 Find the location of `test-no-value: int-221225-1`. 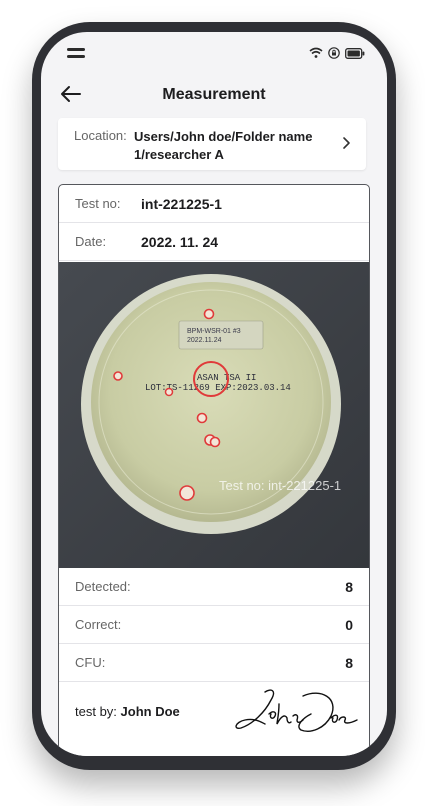

test-no-value: int-221225-1 is located at coordinates (181, 204).